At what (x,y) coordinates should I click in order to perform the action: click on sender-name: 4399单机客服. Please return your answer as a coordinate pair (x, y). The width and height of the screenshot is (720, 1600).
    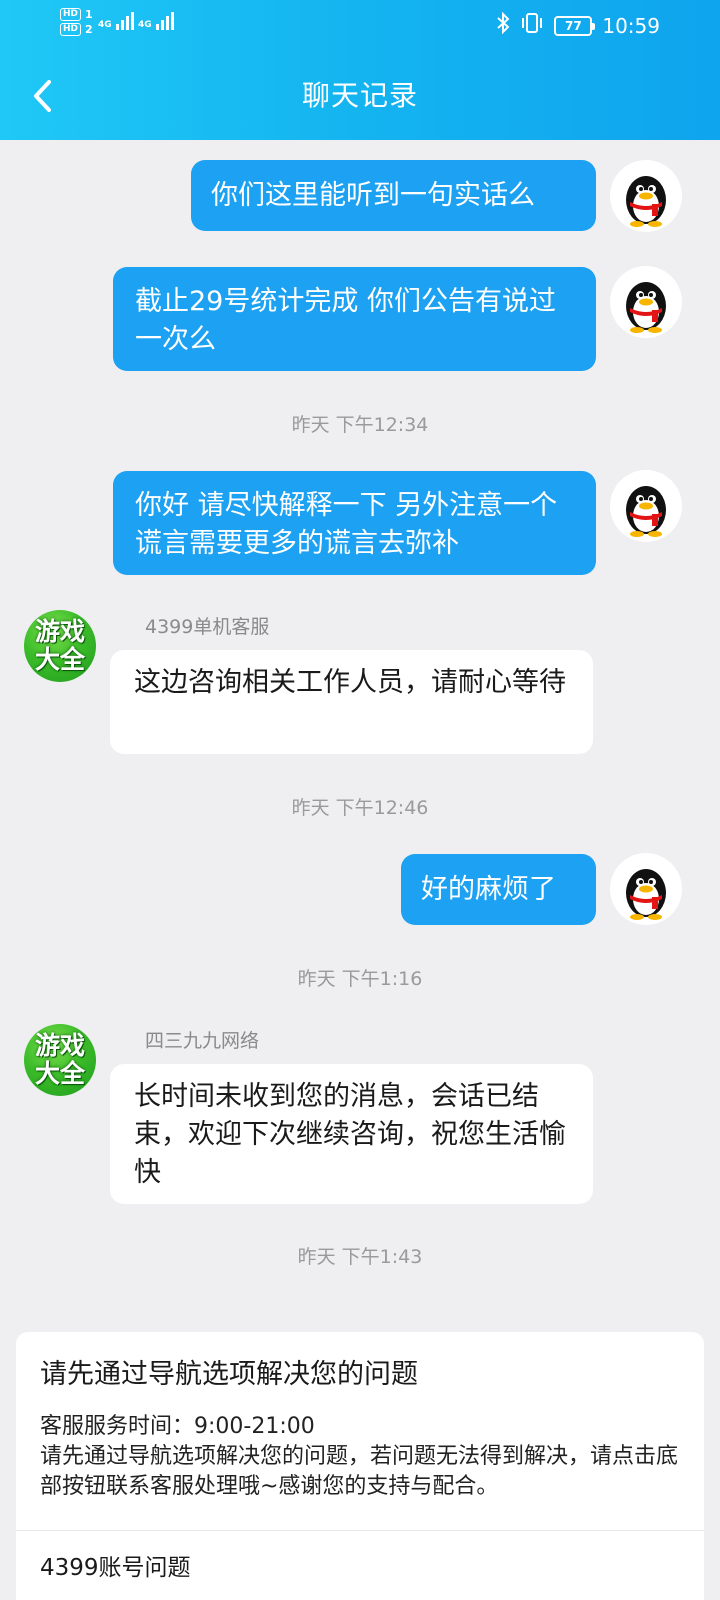
    Looking at the image, I should click on (207, 627).